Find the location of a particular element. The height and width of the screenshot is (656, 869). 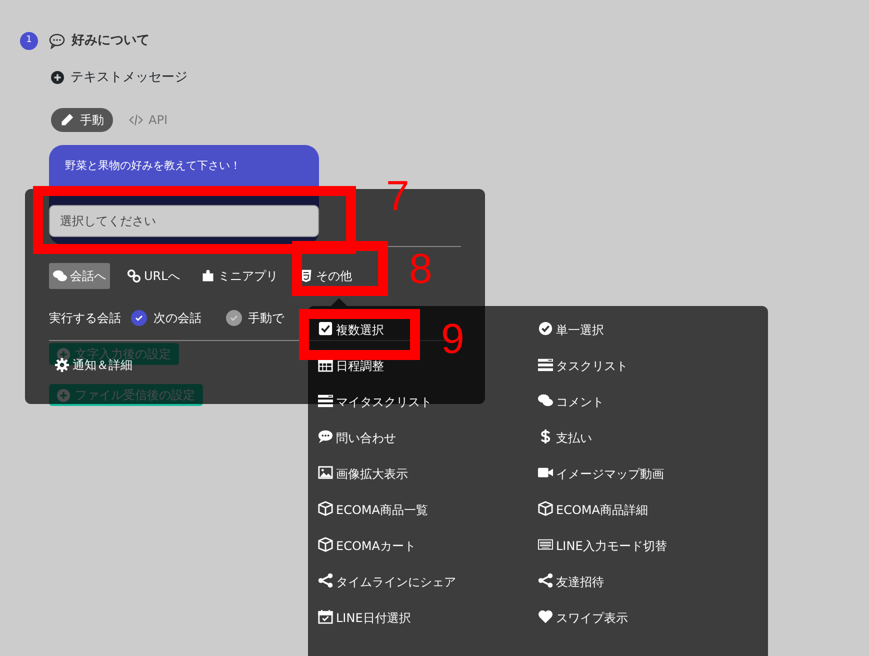

radio-option: 手動で is located at coordinates (255, 318).